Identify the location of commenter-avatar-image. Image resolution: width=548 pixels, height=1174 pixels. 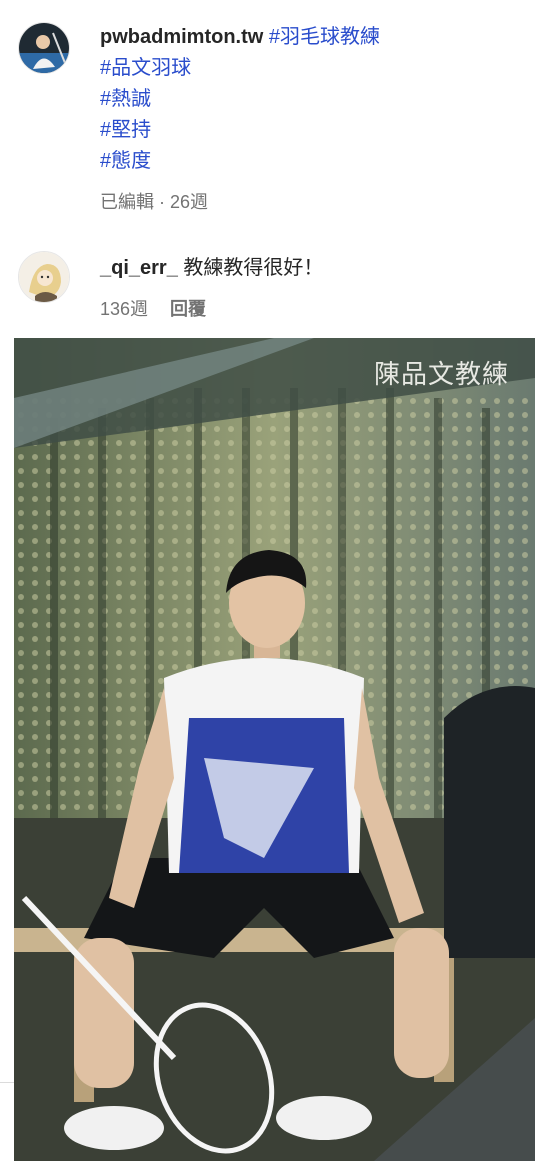
(44, 277).